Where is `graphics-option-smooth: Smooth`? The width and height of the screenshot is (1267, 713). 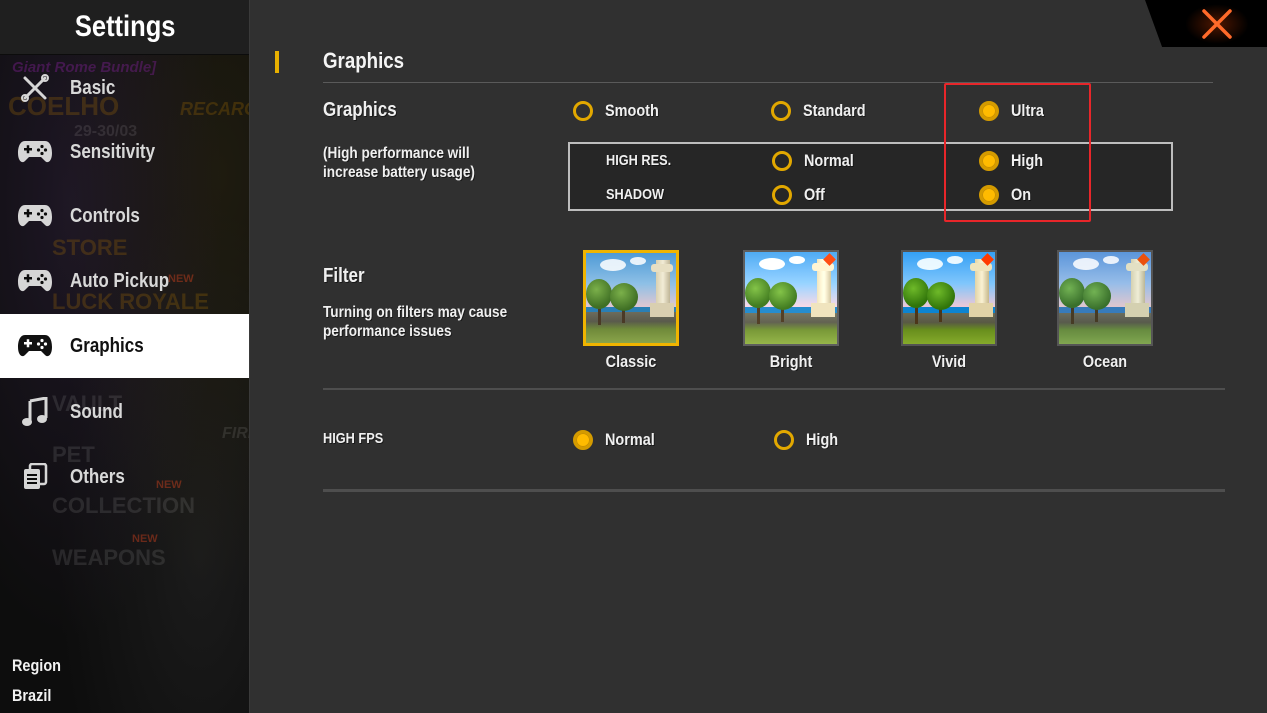
graphics-option-smooth: Smooth is located at coordinates (620, 111).